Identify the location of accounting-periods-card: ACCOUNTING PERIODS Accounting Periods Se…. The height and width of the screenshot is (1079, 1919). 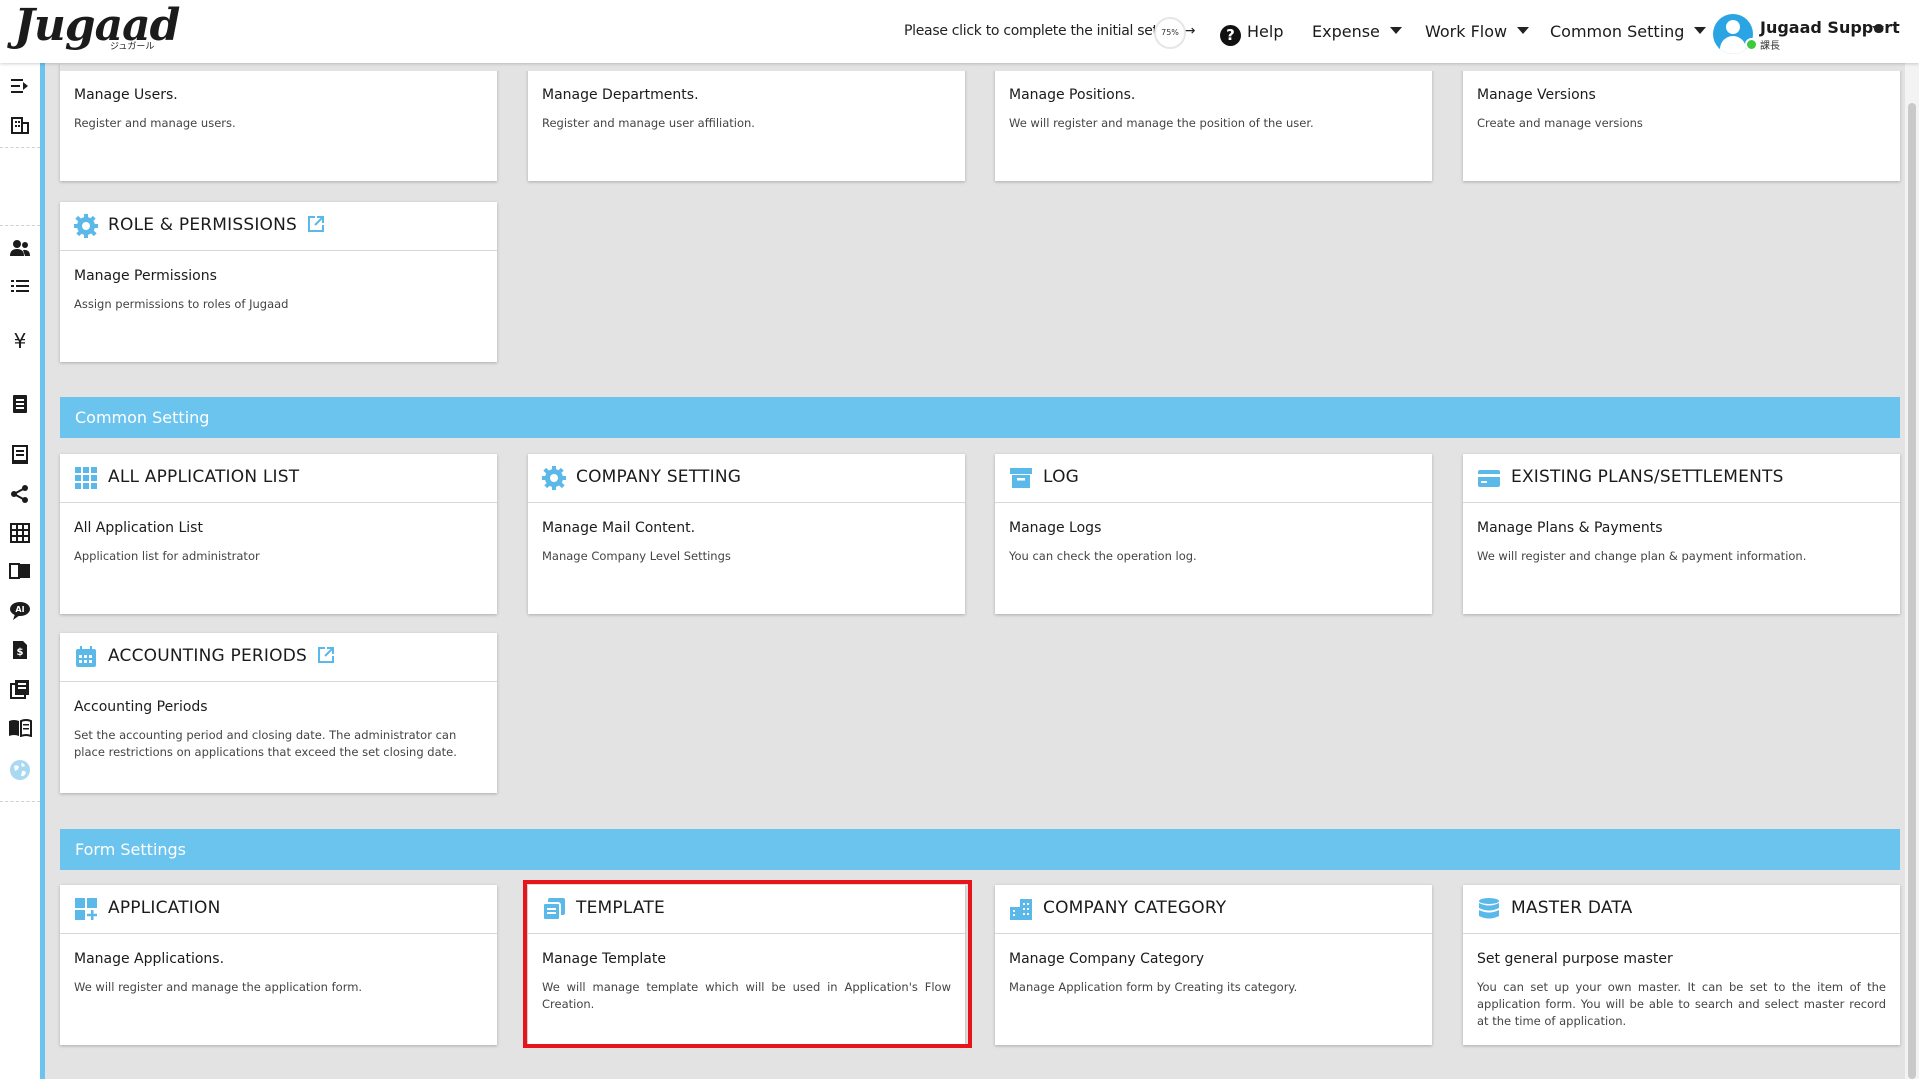
(278, 713).